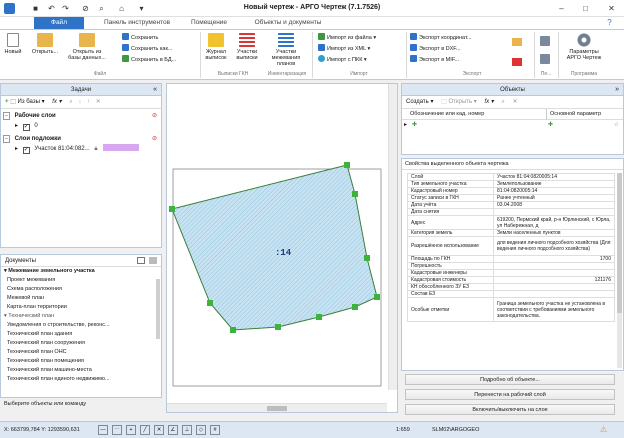 Image resolution: width=624 pixels, height=438 pixels. I want to click on new-button: Новый, so click(13, 44).